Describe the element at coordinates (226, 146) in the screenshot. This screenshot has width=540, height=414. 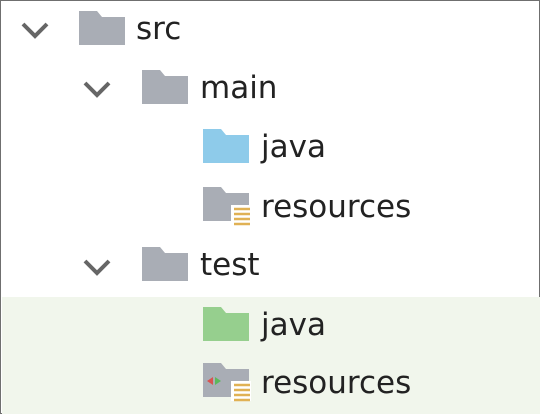
I see `source-folder-icon` at that location.